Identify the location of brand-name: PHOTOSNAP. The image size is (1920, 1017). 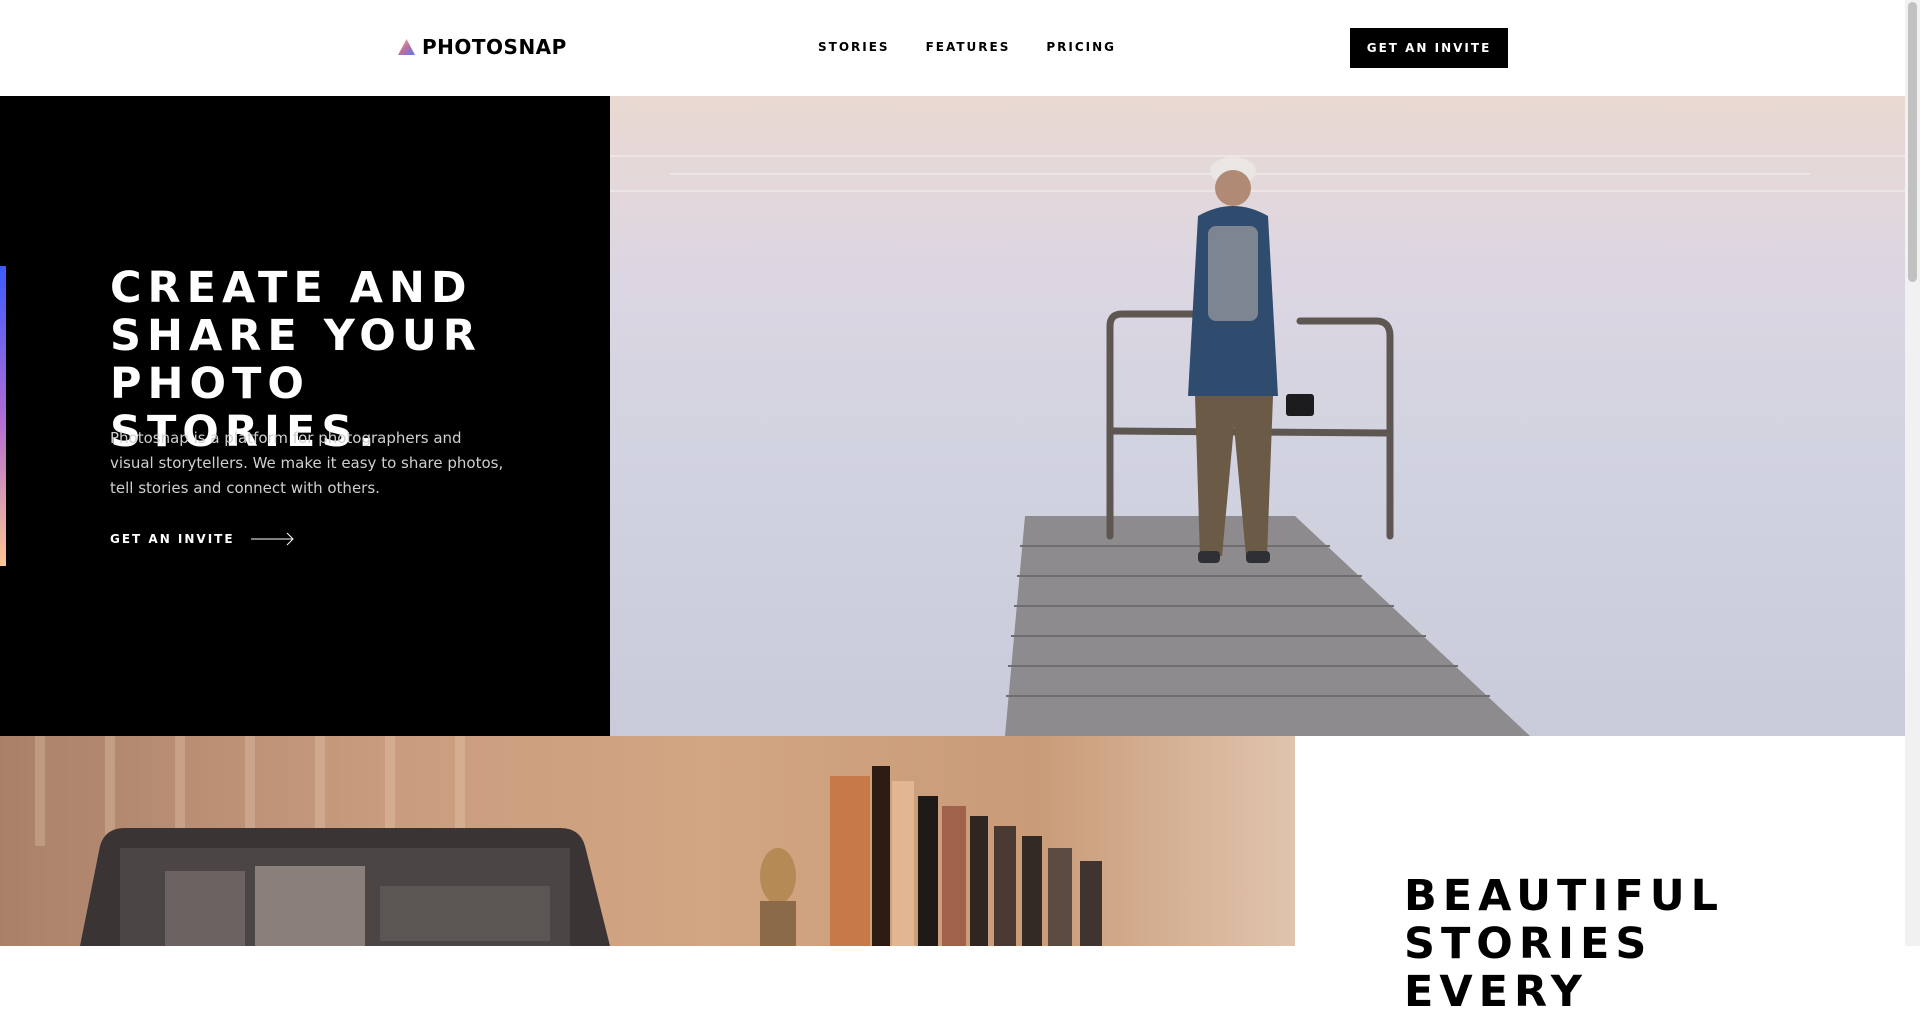
(494, 47).